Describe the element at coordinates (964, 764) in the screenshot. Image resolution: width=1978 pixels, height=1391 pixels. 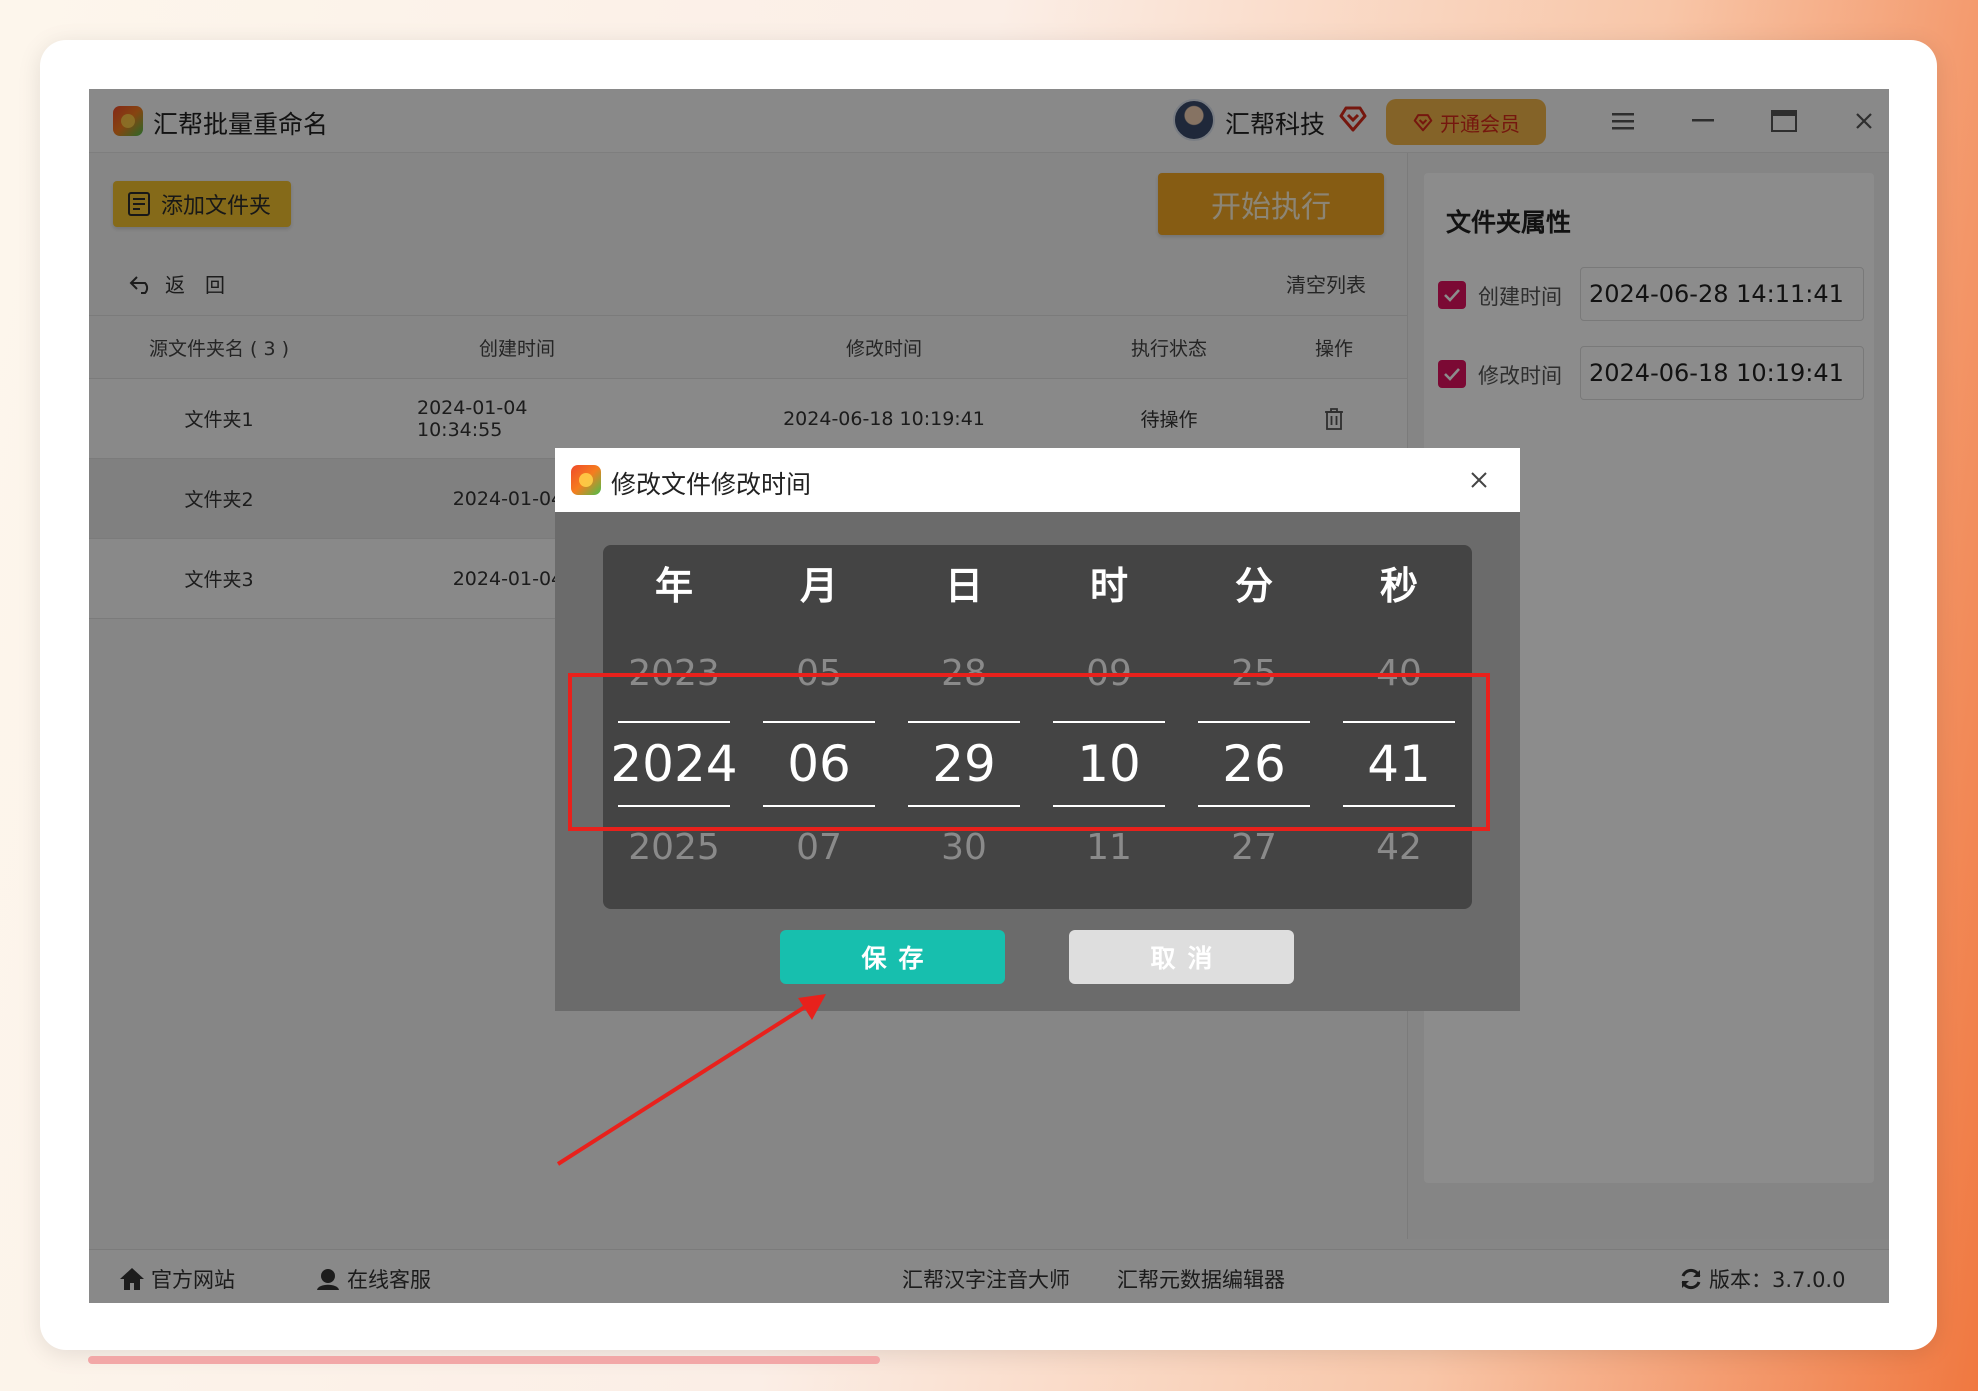
I see `day-current: 29` at that location.